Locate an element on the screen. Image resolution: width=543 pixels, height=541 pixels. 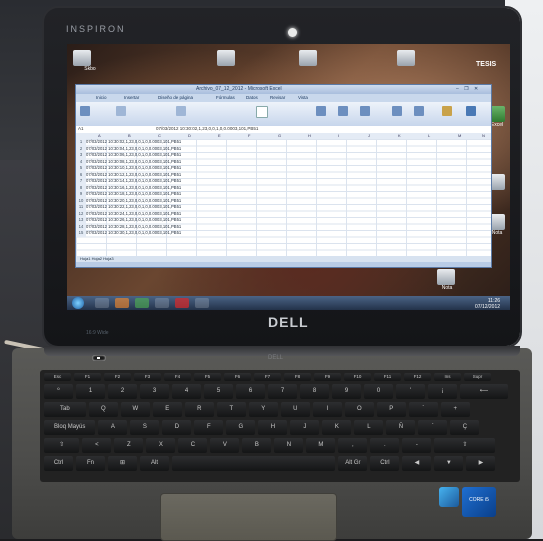
column-header: J is located at coordinates (369, 135).